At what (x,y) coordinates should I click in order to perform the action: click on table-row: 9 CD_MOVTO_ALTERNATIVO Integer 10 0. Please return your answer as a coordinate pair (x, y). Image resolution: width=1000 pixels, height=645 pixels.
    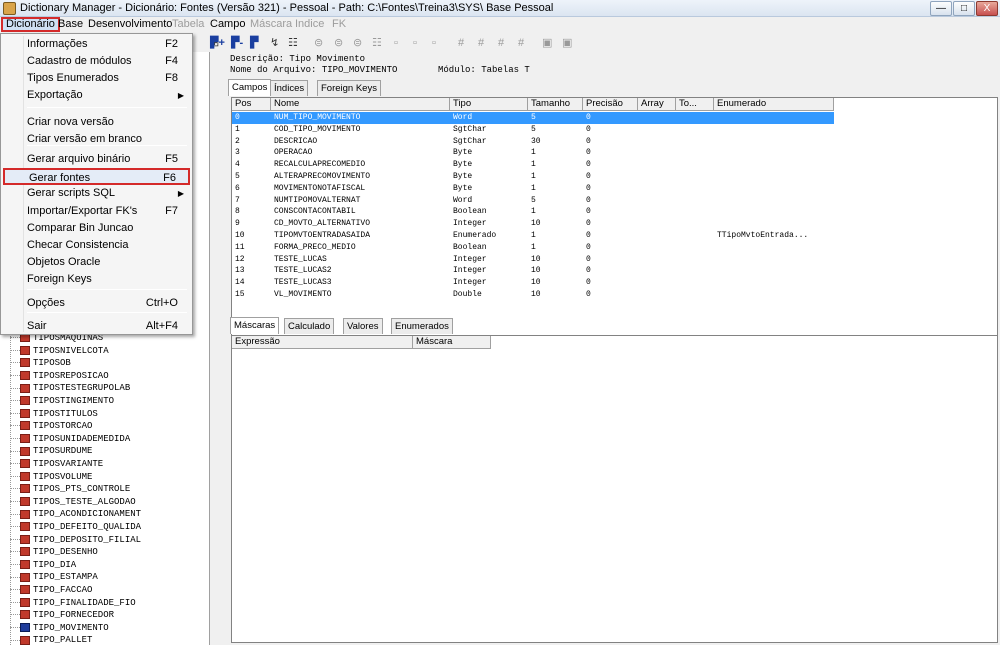
    Looking at the image, I should click on (614, 224).